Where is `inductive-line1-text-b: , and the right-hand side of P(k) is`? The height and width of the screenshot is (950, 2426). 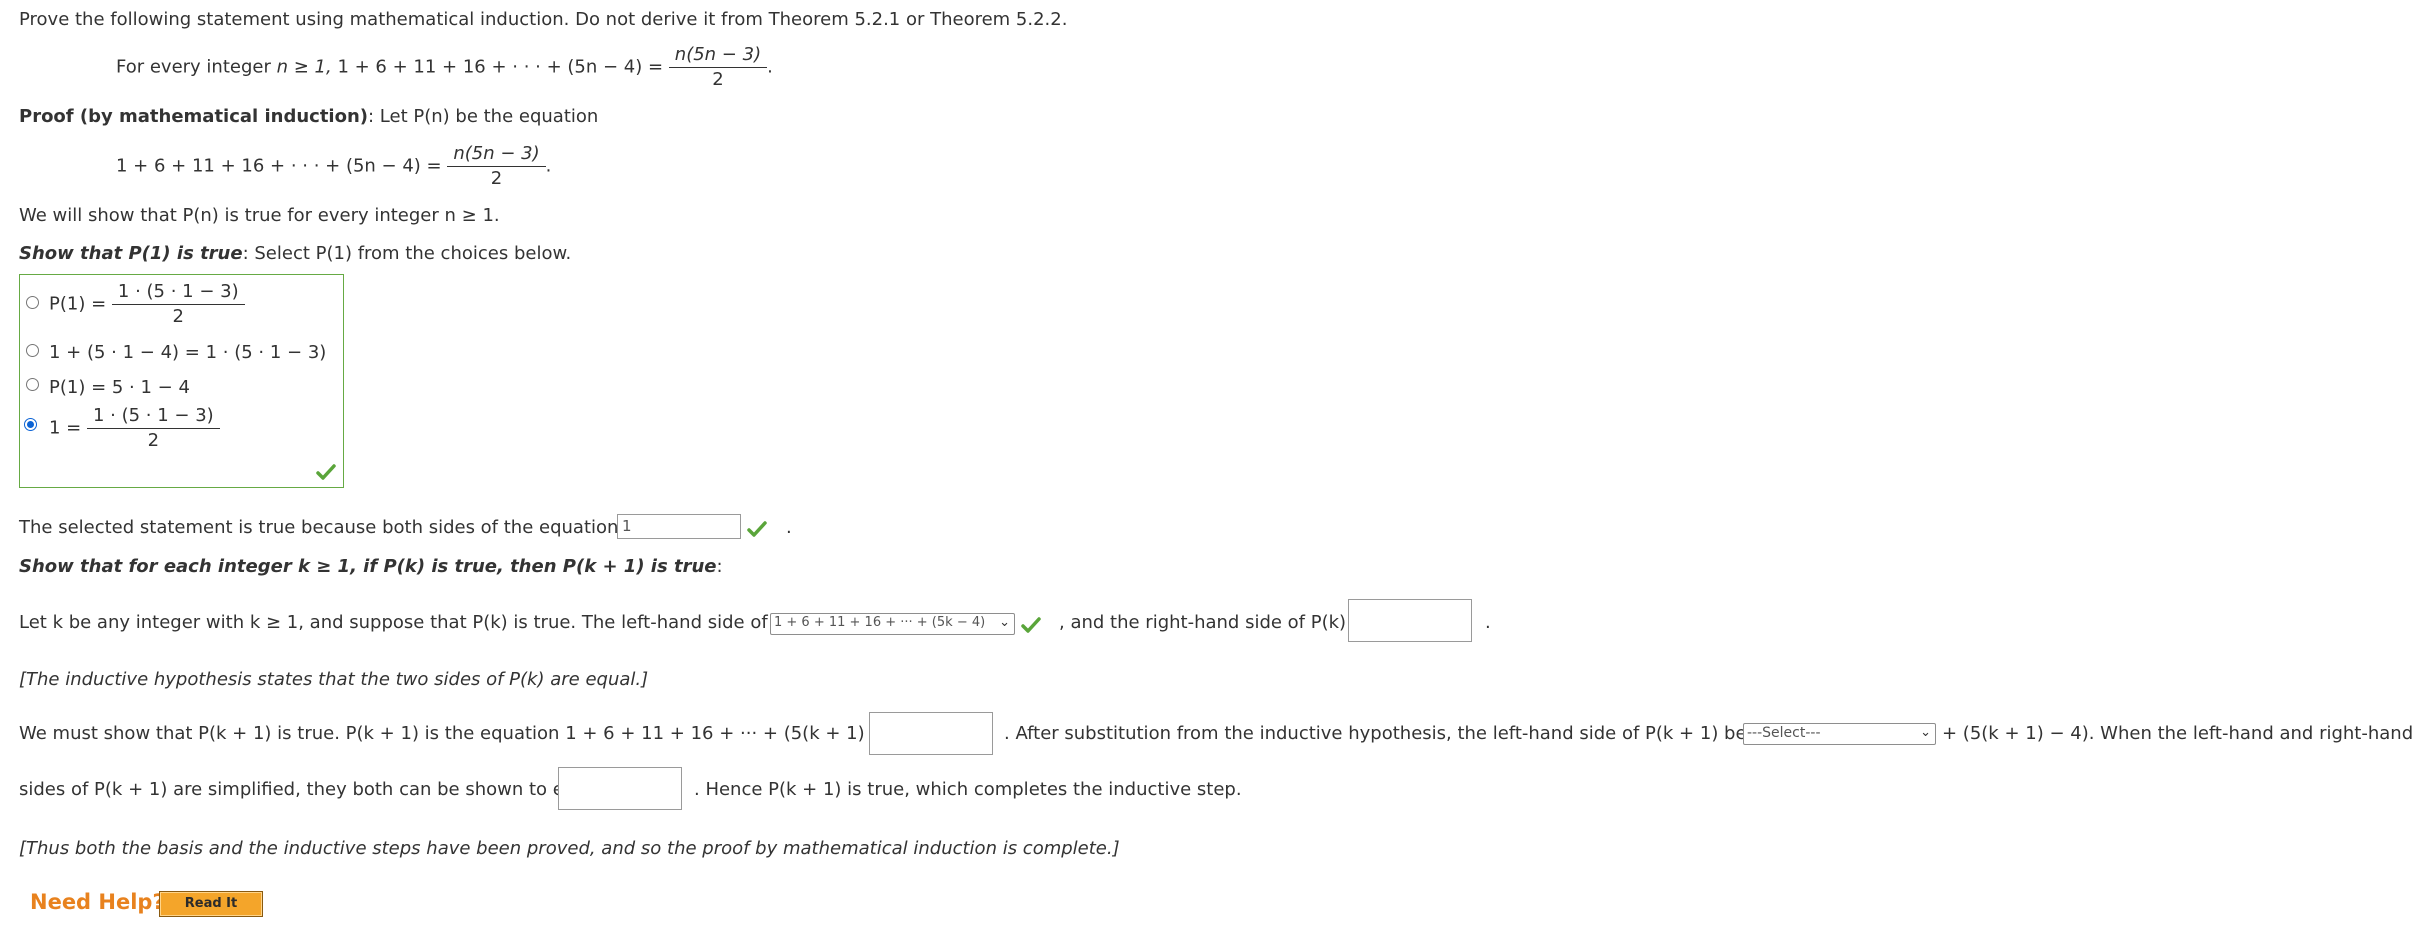
inductive-line1-text-b: , and the right-hand side of P(k) is is located at coordinates (1213, 622).